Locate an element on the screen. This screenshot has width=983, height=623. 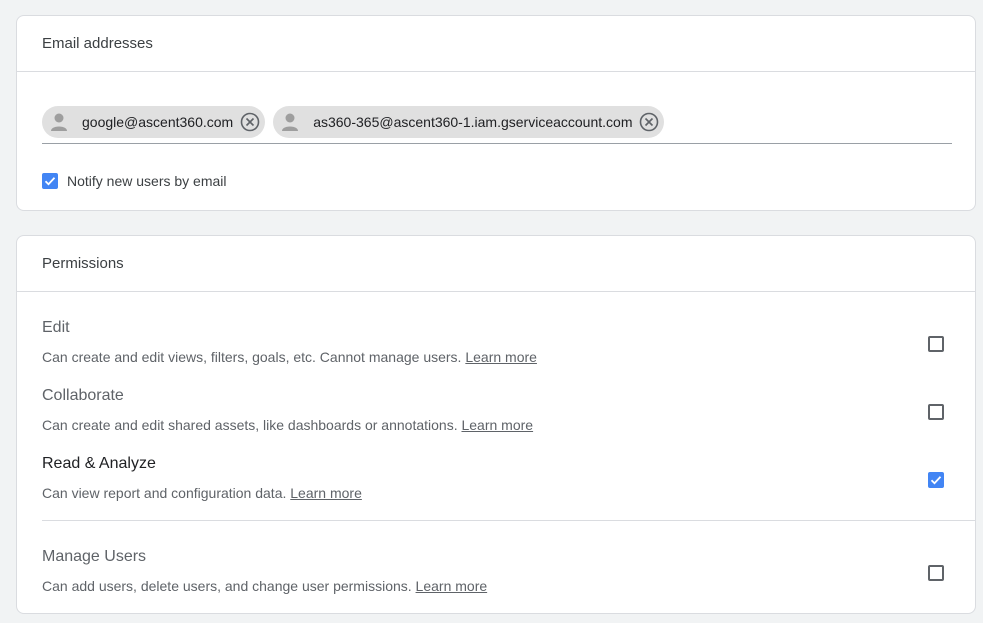
notify-users-checkbox is located at coordinates (50, 181).